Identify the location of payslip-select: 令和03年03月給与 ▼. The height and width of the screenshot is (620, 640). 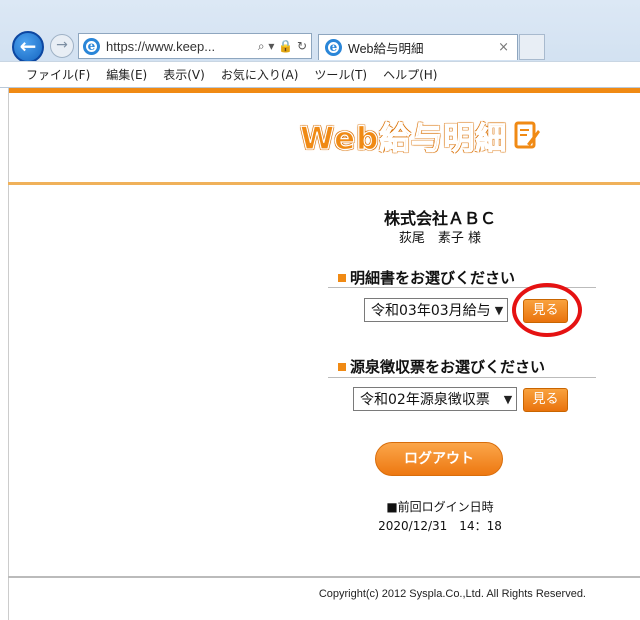
(436, 310).